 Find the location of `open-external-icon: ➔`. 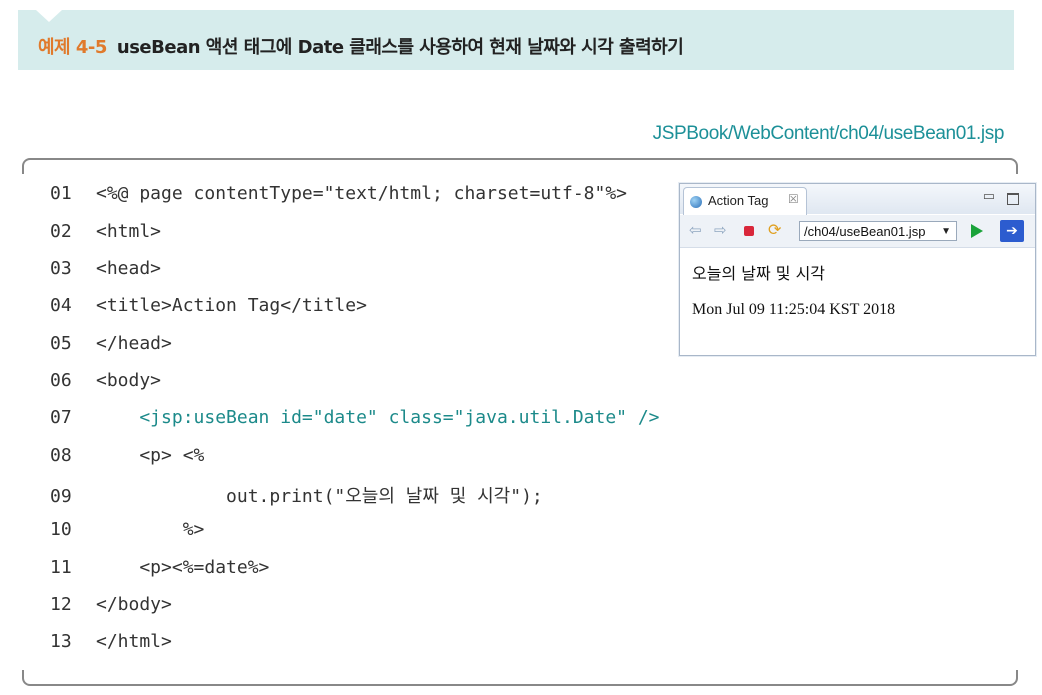

open-external-icon: ➔ is located at coordinates (1012, 231).